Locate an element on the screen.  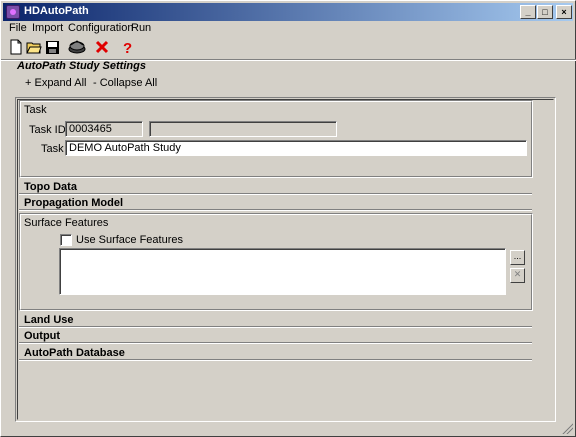
expand-all-link: + Expand All is located at coordinates (55, 83).